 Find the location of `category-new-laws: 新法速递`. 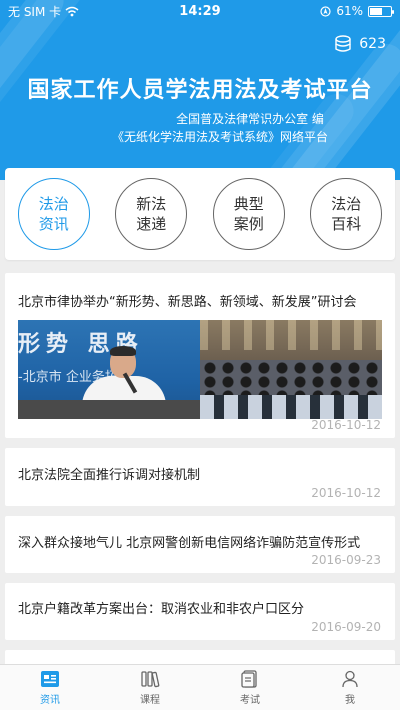

category-new-laws: 新法速递 is located at coordinates (151, 214).